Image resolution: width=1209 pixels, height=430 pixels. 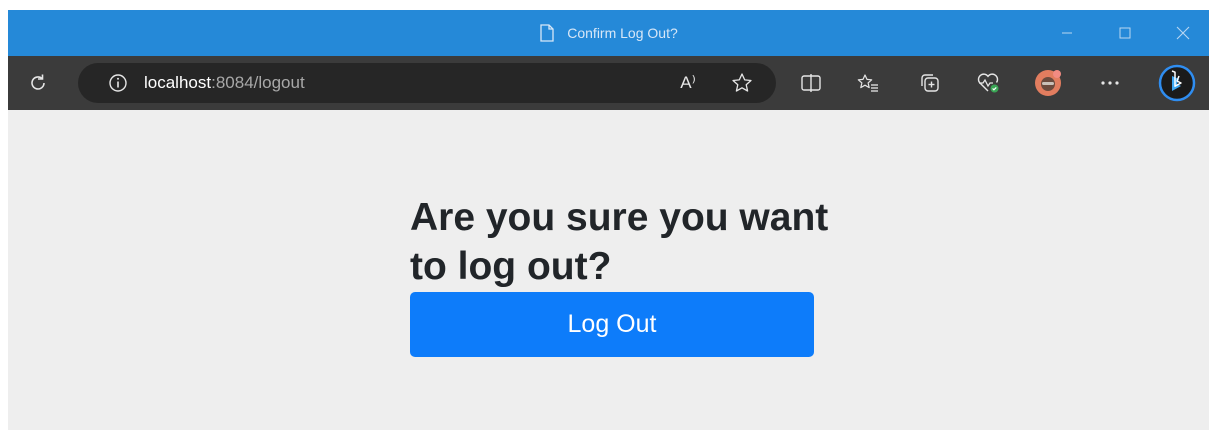 What do you see at coordinates (427, 83) in the screenshot?
I see `address-bar: localhost:8084/logout A⁾` at bounding box center [427, 83].